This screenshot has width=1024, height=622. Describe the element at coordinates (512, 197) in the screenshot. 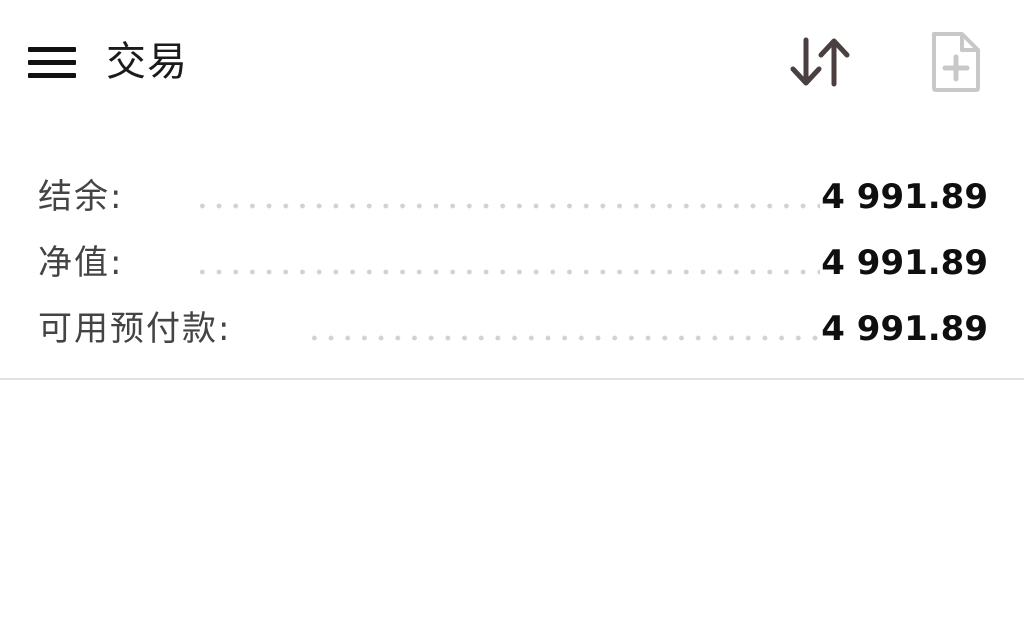

I see `balance-row: 结余: 4 991.89` at that location.